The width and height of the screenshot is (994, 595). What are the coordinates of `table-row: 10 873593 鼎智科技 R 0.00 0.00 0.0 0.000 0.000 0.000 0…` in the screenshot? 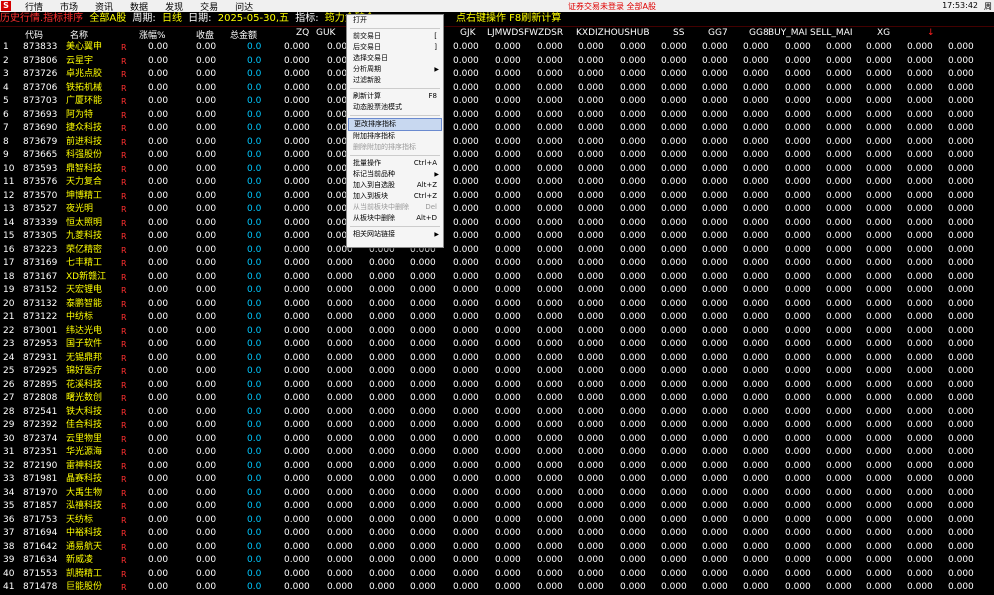 It's located at (497, 170).